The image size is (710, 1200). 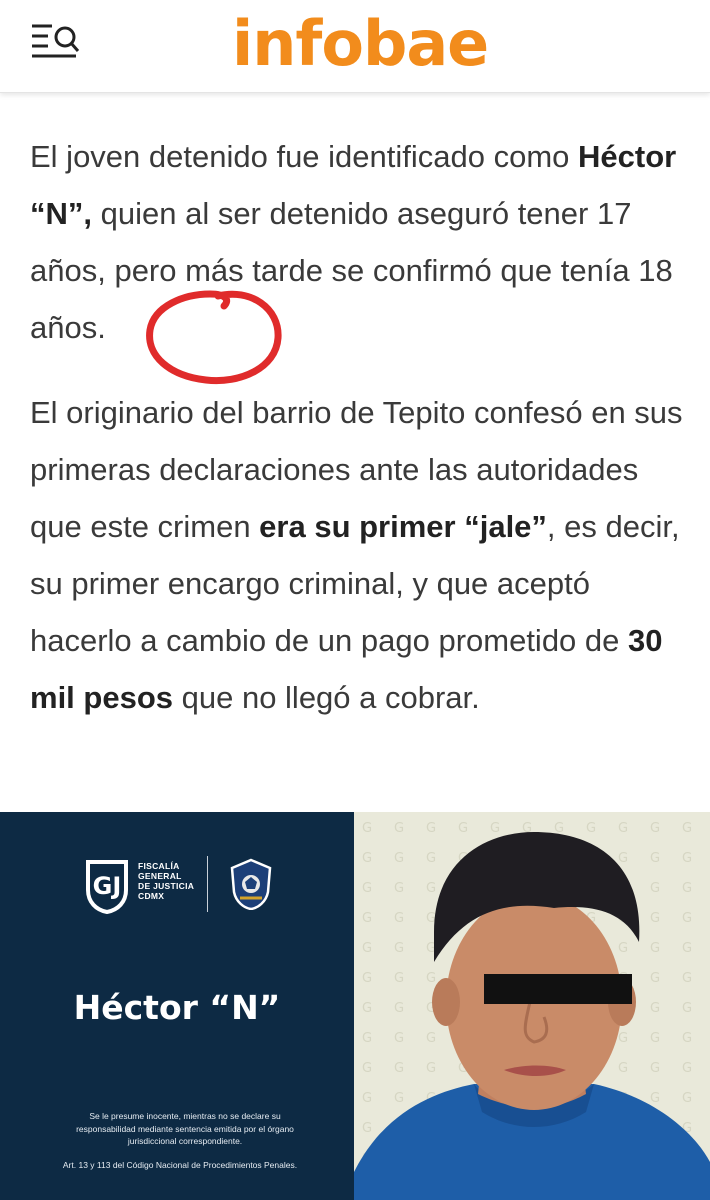 I want to click on menu-search-icon, so click(x=56, y=40).